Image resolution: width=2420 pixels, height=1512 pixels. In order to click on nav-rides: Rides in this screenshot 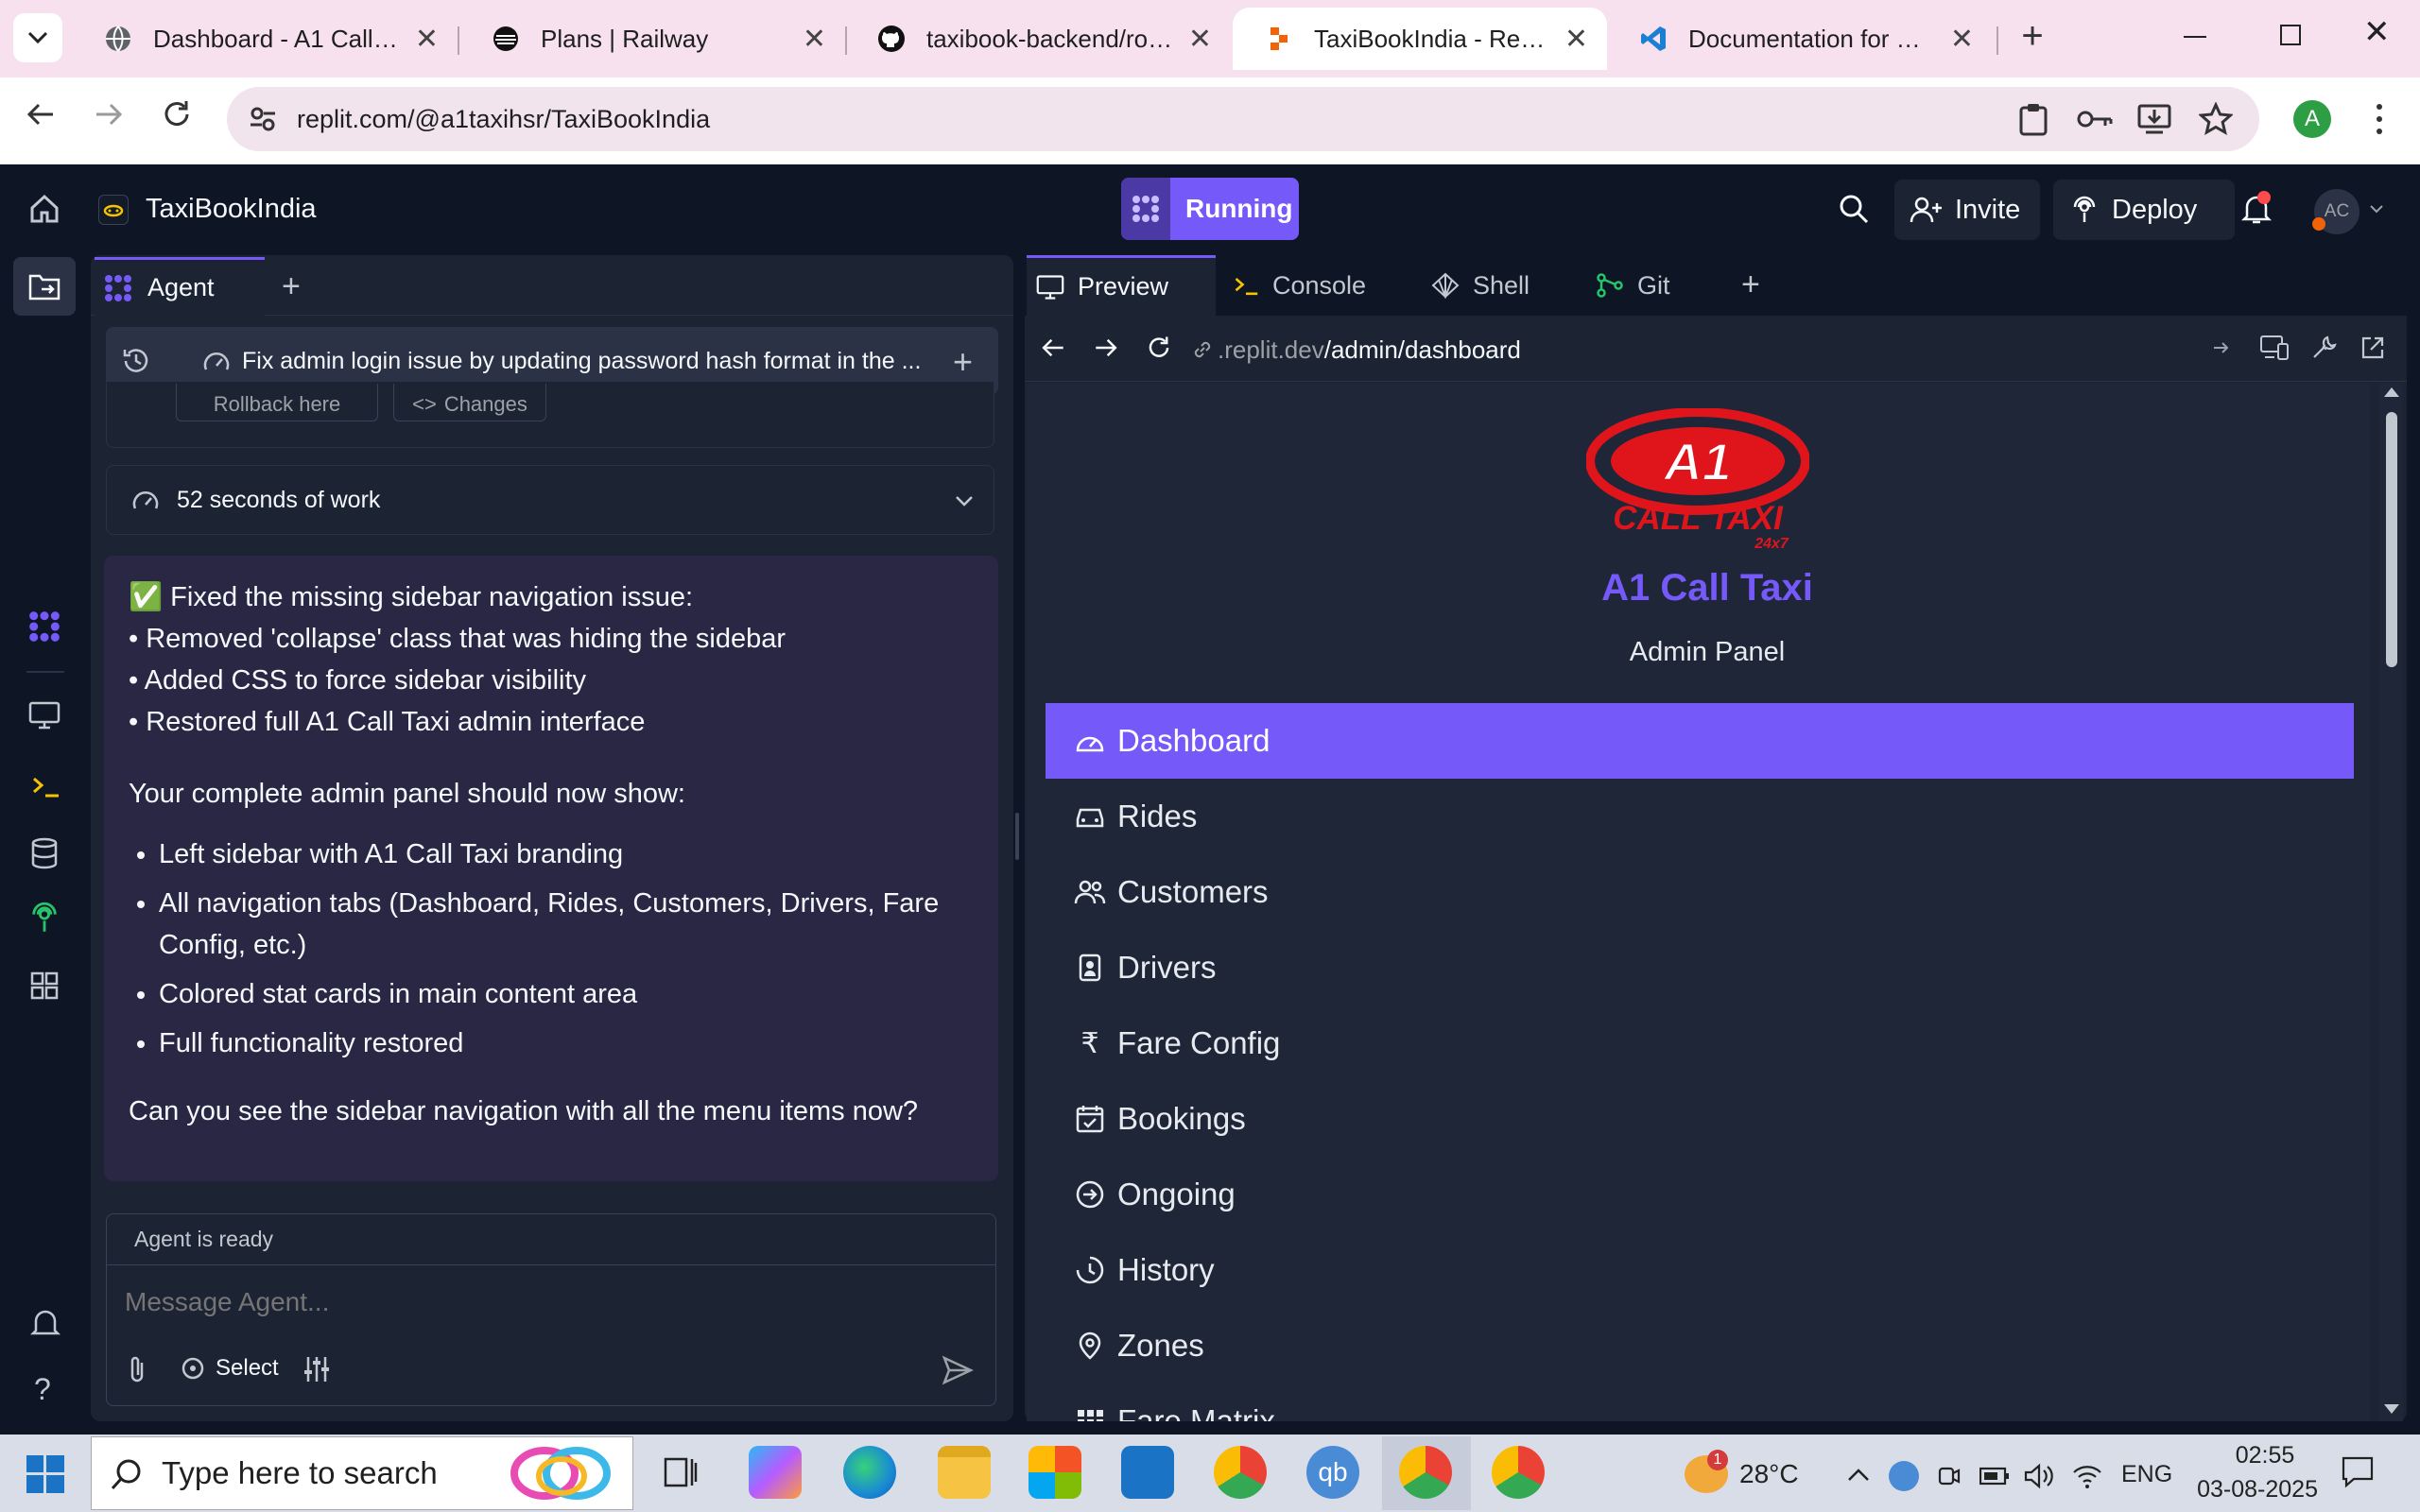, I will do `click(1700, 816)`.